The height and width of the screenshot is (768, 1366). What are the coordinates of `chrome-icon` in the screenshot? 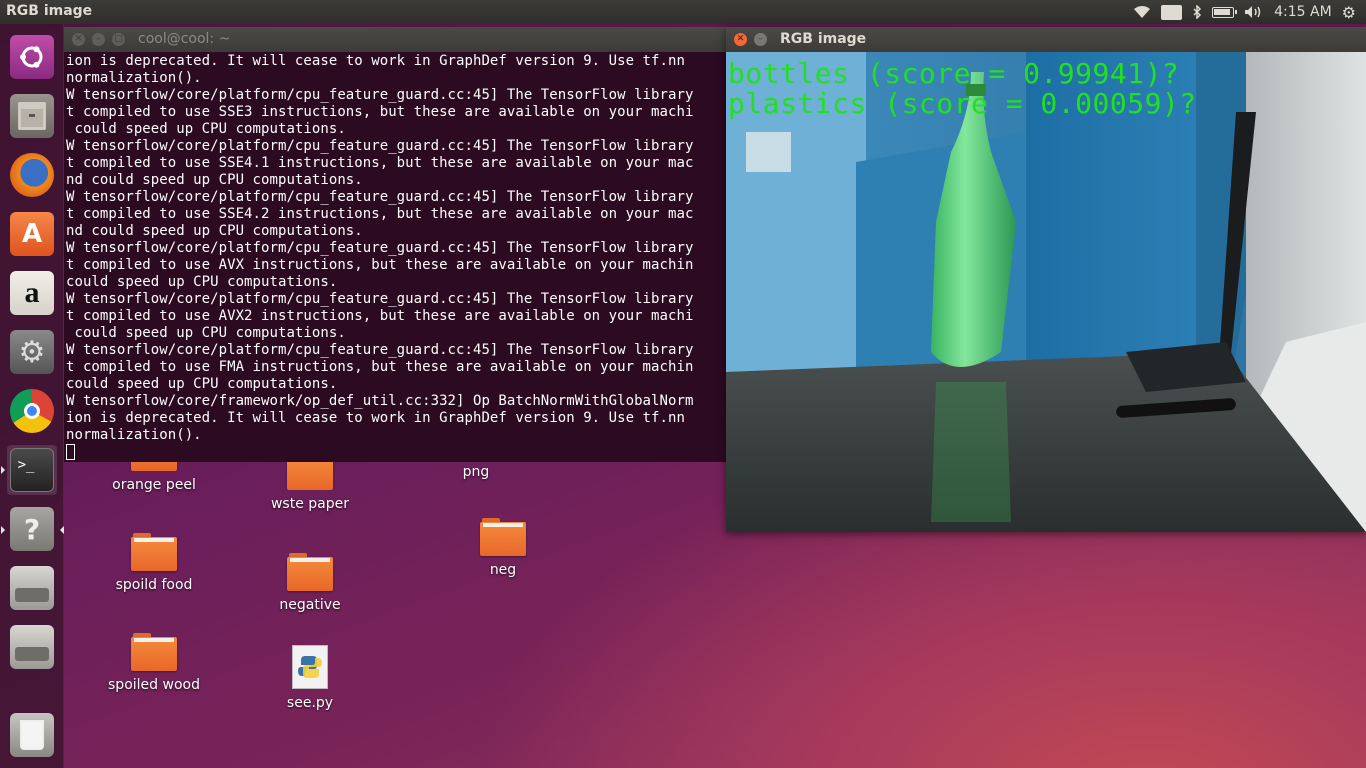 It's located at (32, 411).